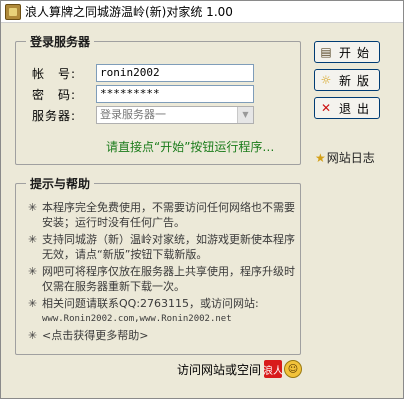  What do you see at coordinates (356, 52) in the screenshot?
I see `start-button-label: 开始` at bounding box center [356, 52].